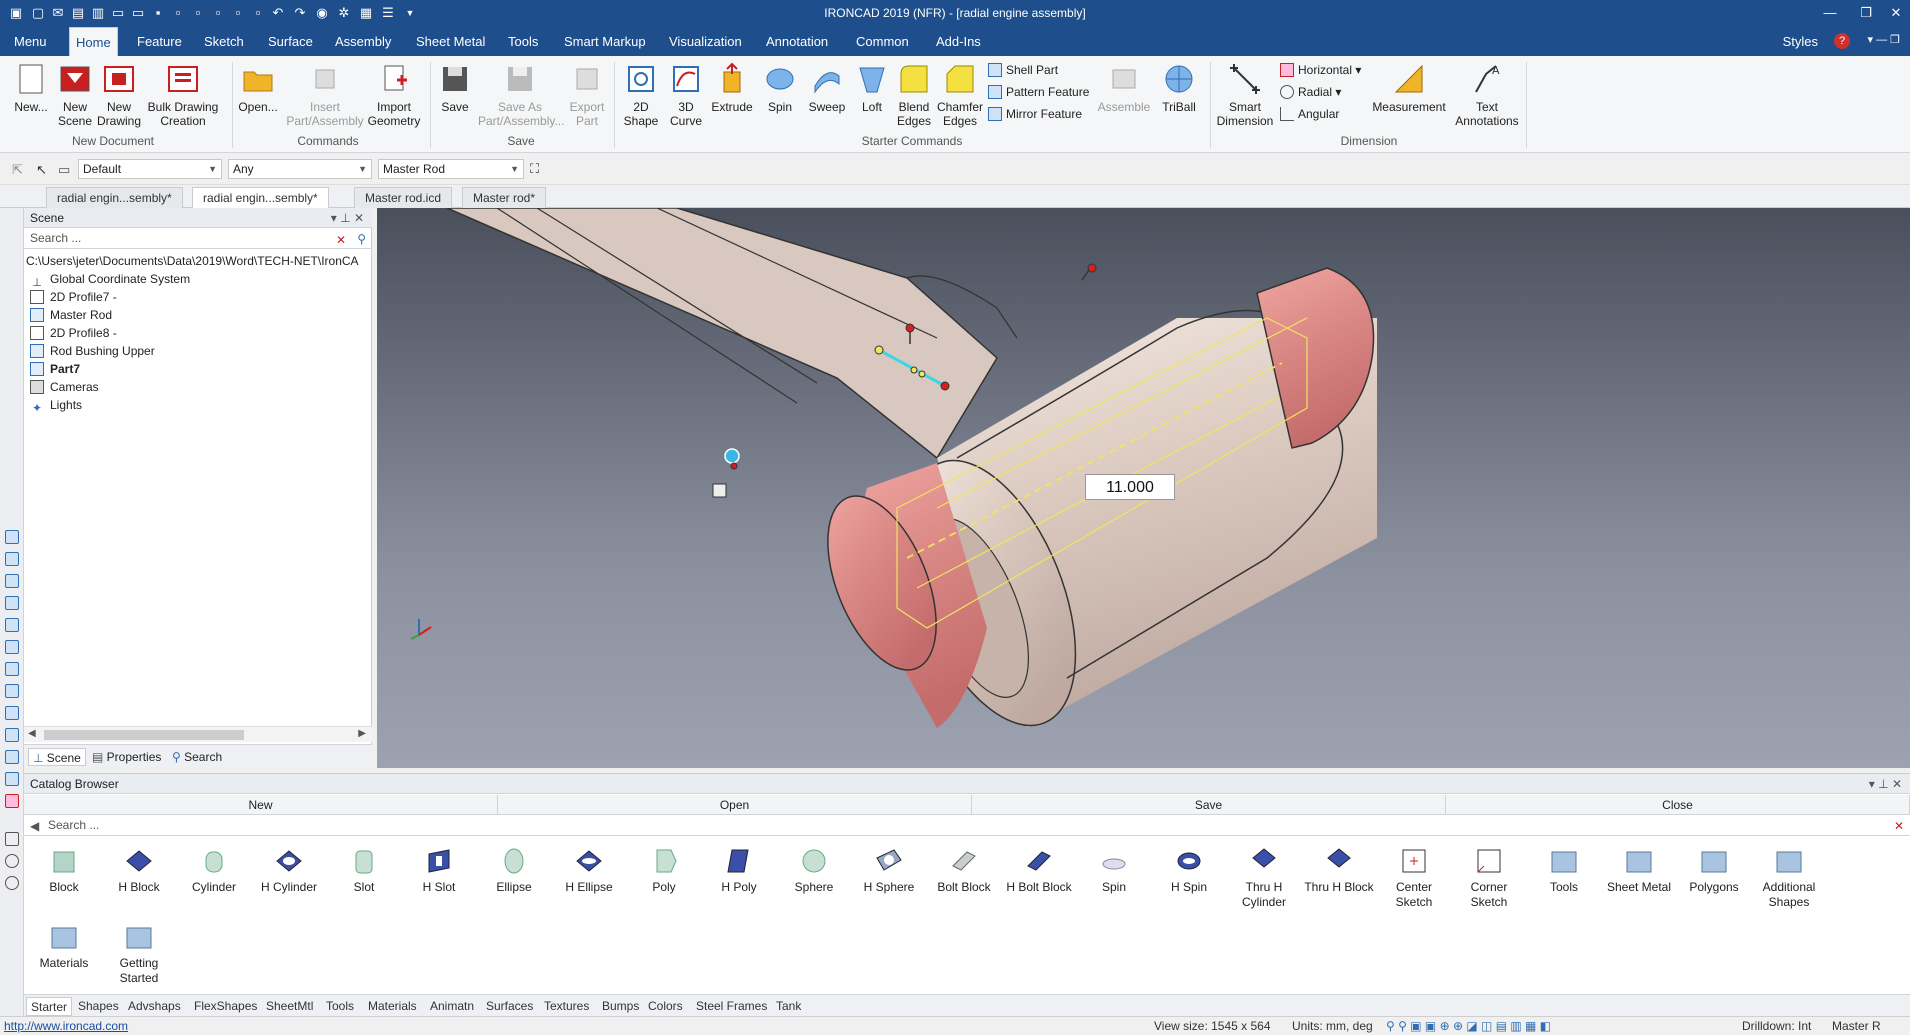 This screenshot has height=1035, width=1910. I want to click on tab-surface: Surface, so click(290, 41).